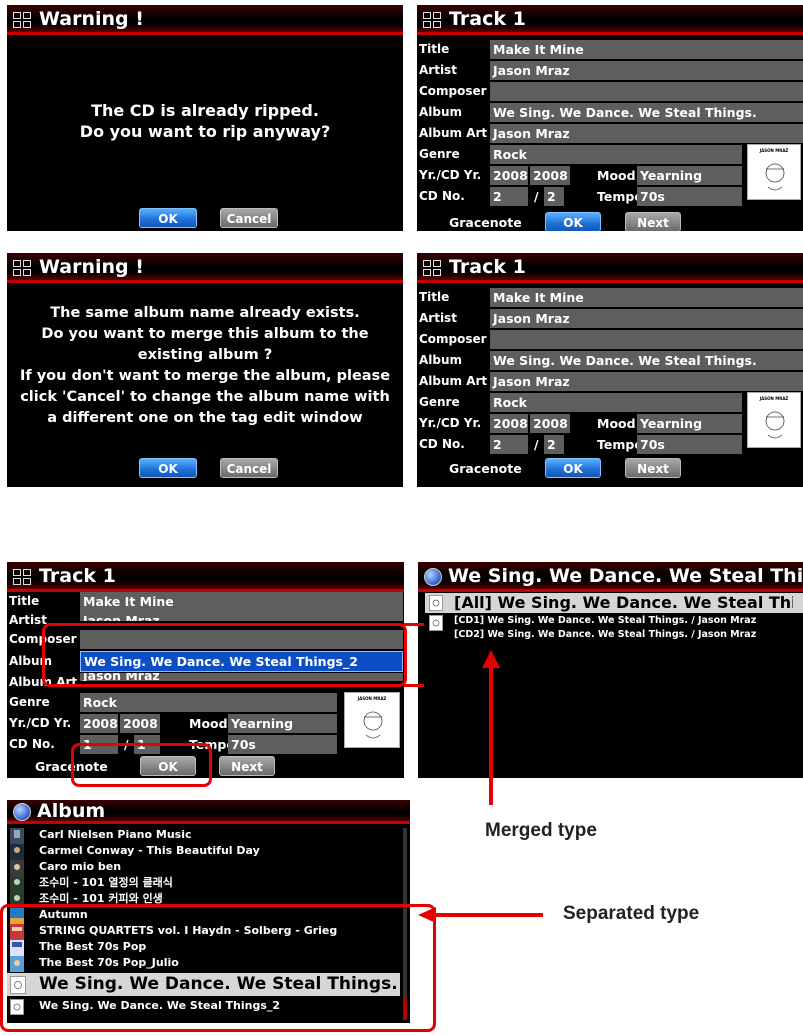 This screenshot has width=803, height=1035. Describe the element at coordinates (441, 360) in the screenshot. I see `label-album: Album` at that location.